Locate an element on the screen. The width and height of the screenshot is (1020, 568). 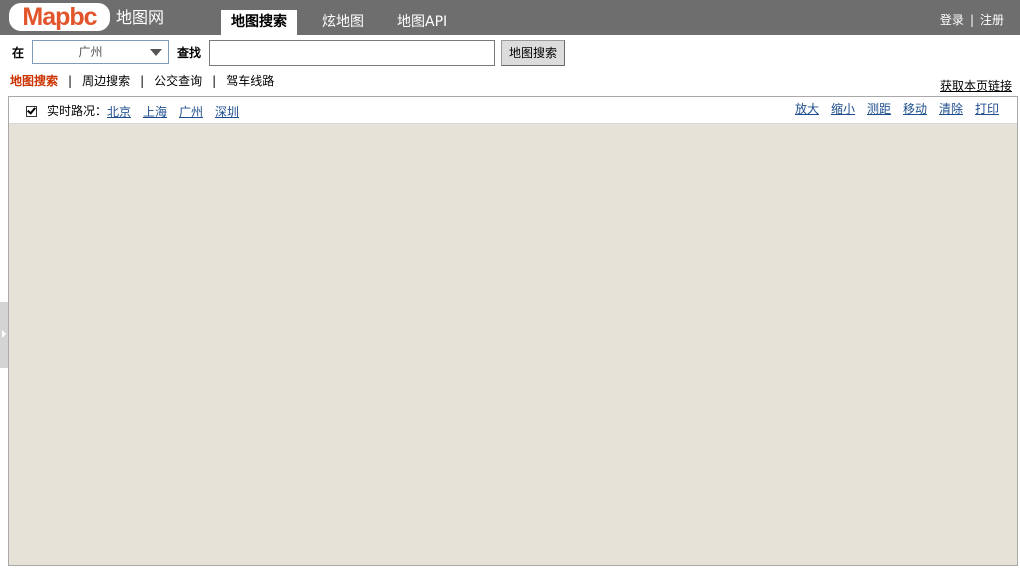
map-toolbar: 实时路况： 北京 上海 广州 深圳 放大 缩小 测距 移动 清除 打印 is located at coordinates (513, 110).